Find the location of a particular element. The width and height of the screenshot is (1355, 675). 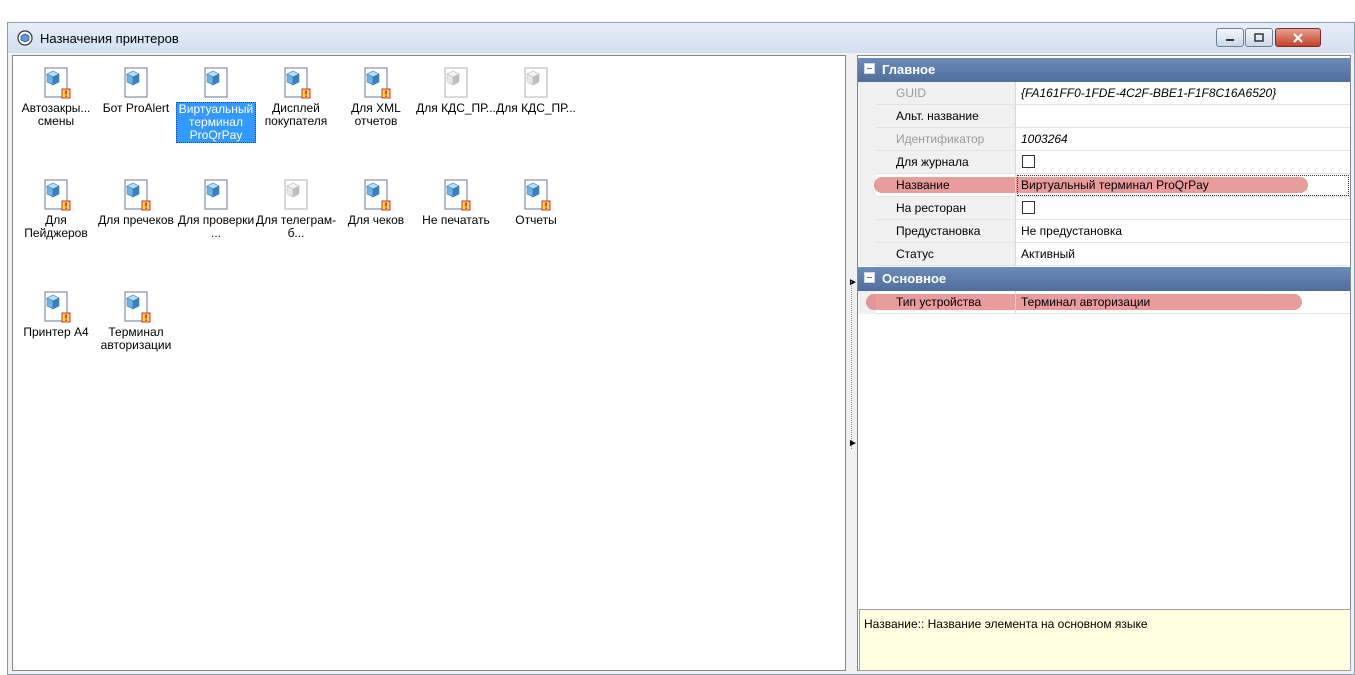

property-row-title: Название Виртуальный терминал ProQrPay is located at coordinates (1104, 185).